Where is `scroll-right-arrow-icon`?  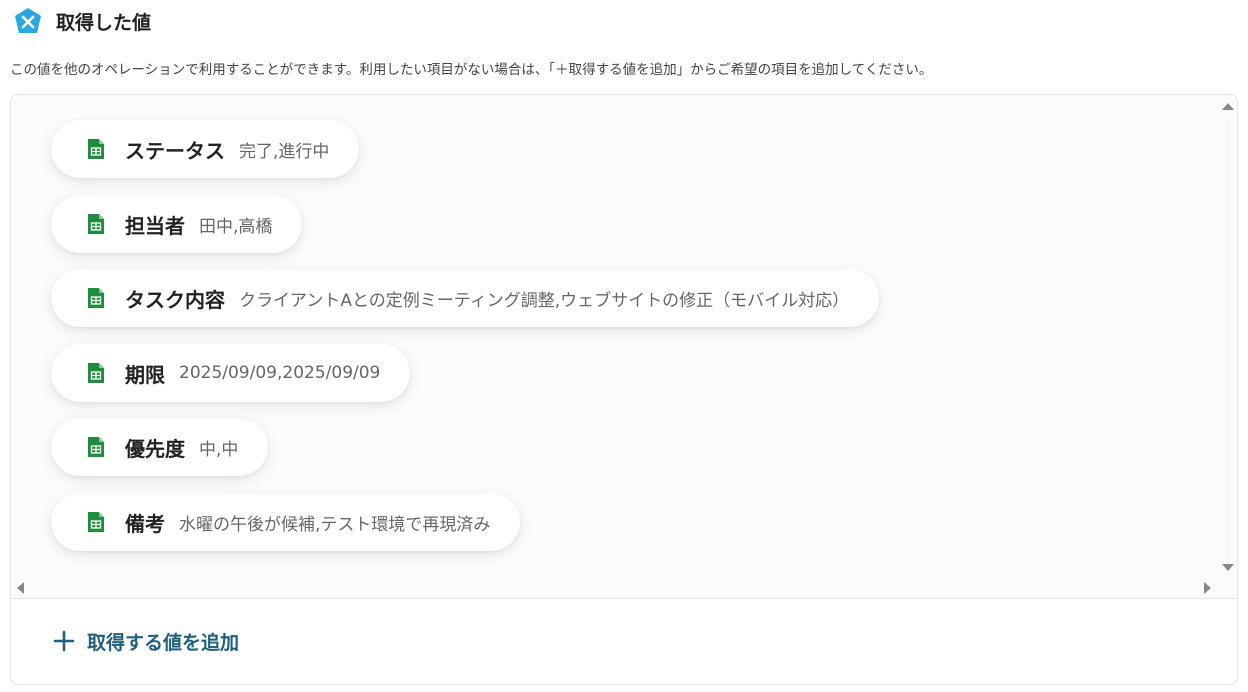 scroll-right-arrow-icon is located at coordinates (1207, 588).